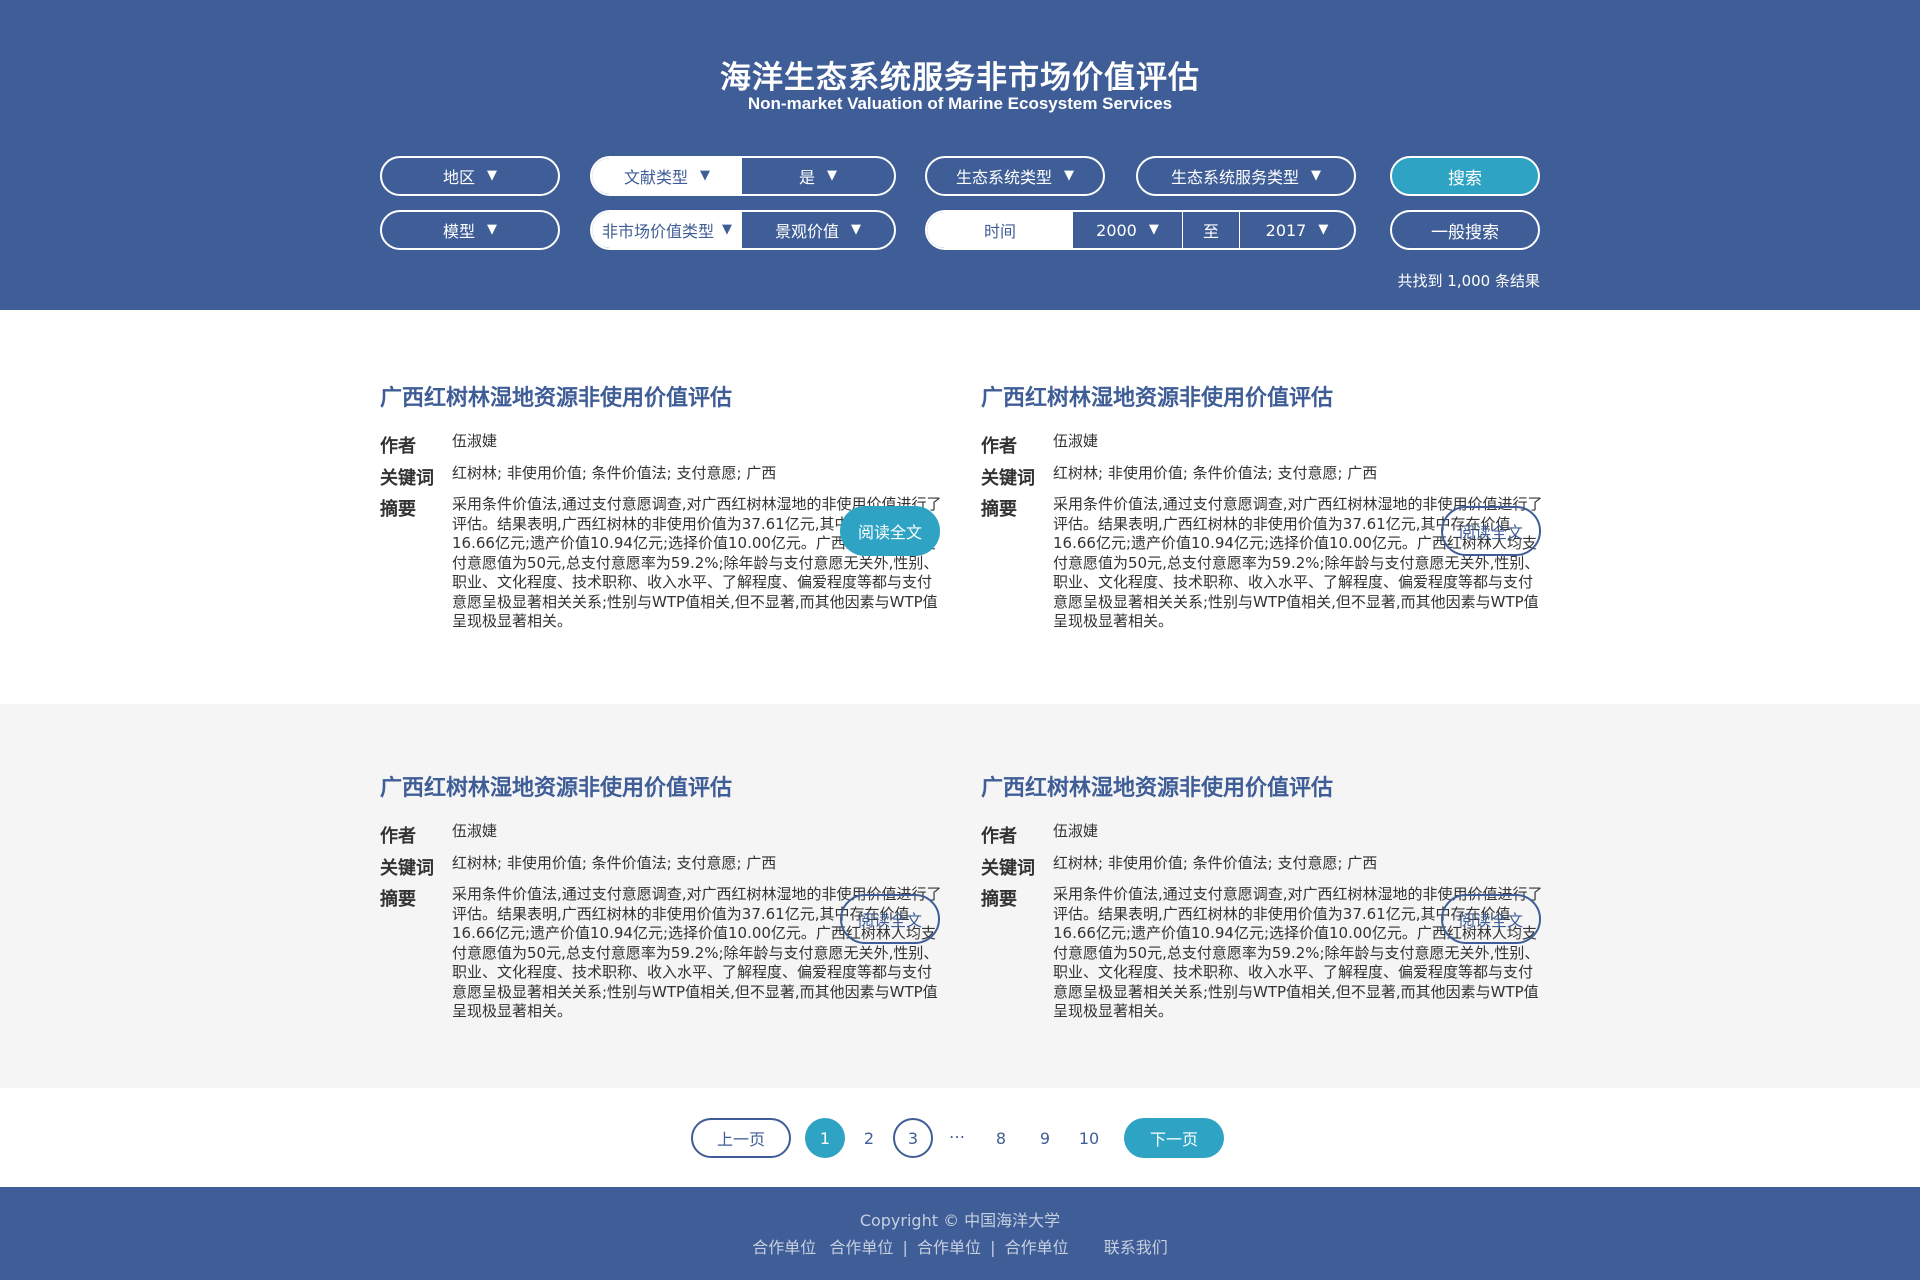  What do you see at coordinates (1465, 230) in the screenshot?
I see `general-search-button: 一般搜索` at bounding box center [1465, 230].